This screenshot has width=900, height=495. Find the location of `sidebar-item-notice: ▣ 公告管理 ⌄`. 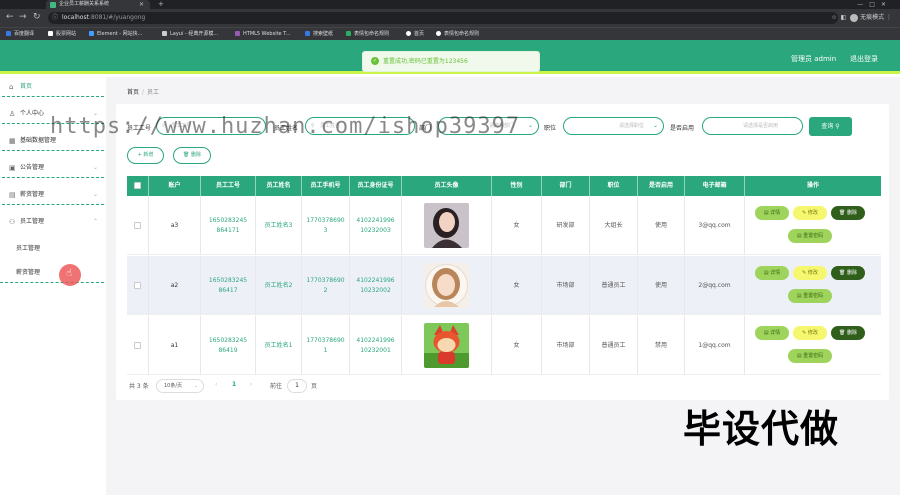

sidebar-item-notice: ▣ 公告管理 ⌄ is located at coordinates (53, 168).